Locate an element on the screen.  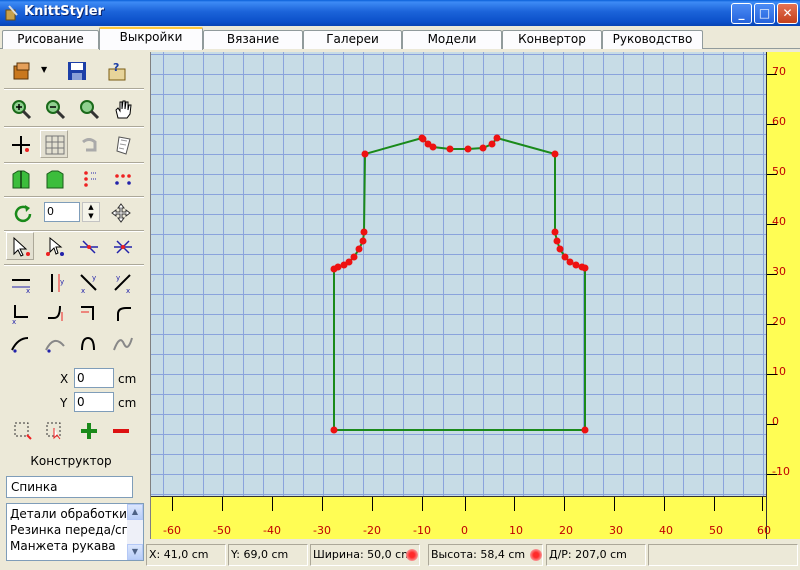
undo-button is located at coordinates (88, 144).